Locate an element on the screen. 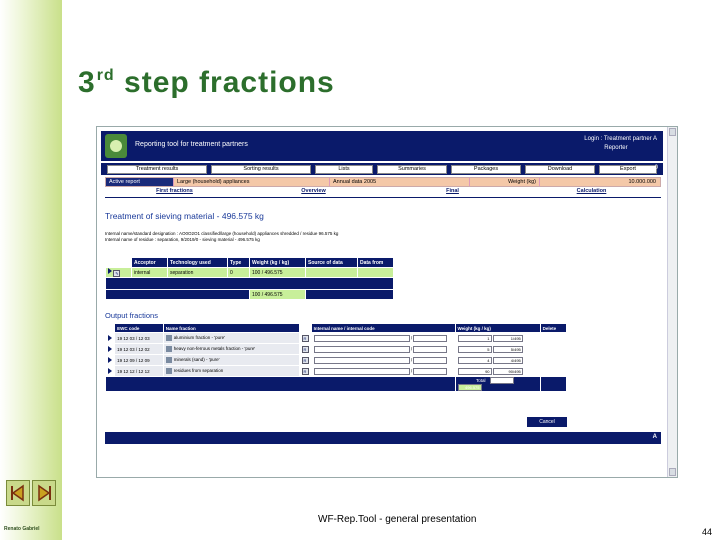  output-total-row: Total 100.000 496.575 is located at coordinates (336, 384).